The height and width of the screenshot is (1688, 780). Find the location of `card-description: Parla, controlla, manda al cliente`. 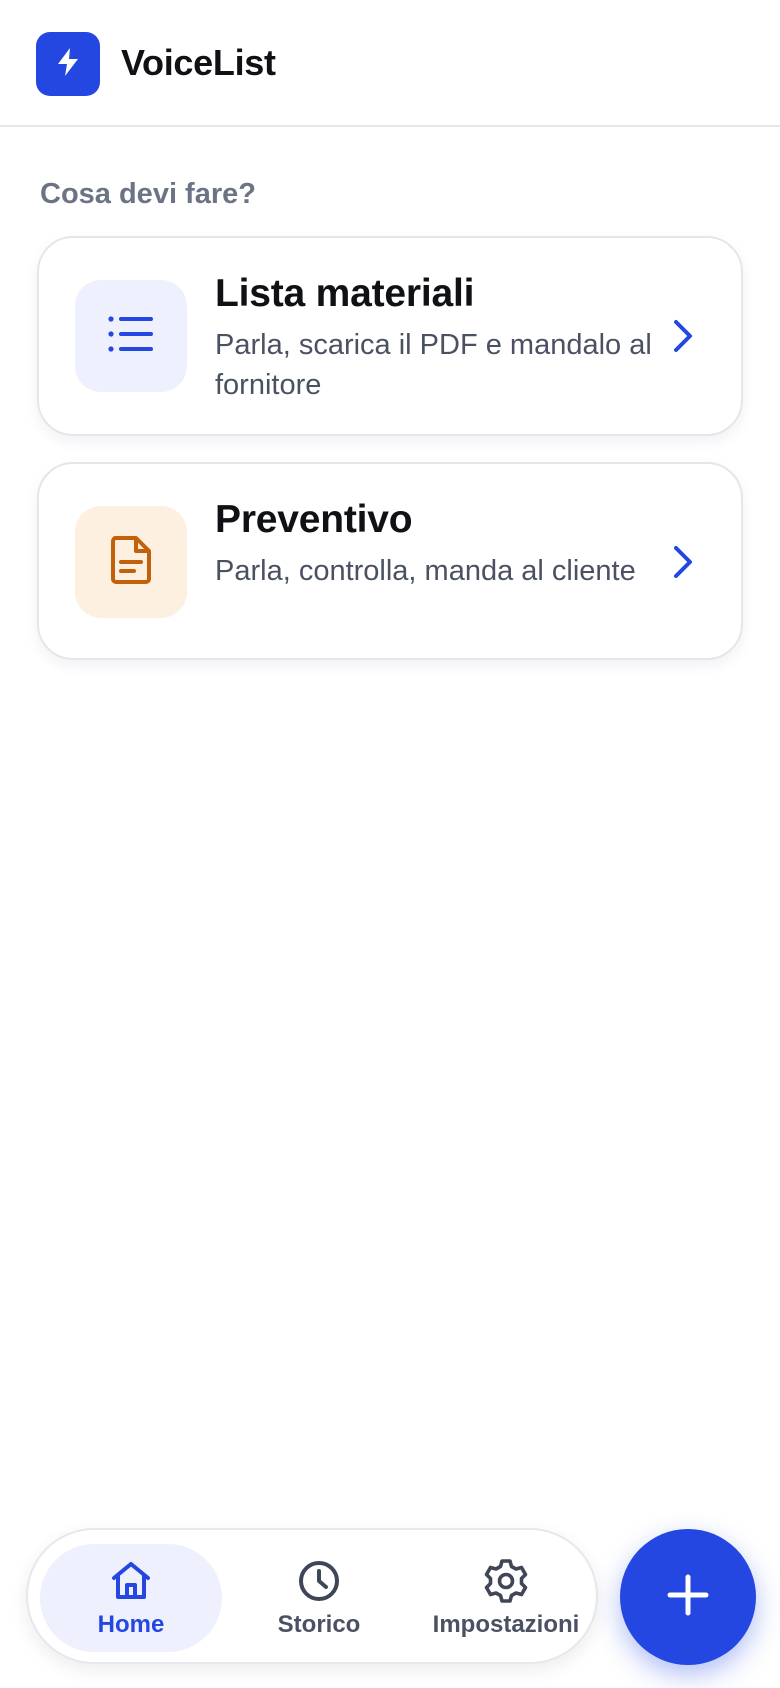

card-description: Parla, controlla, manda al cliente is located at coordinates (425, 571).